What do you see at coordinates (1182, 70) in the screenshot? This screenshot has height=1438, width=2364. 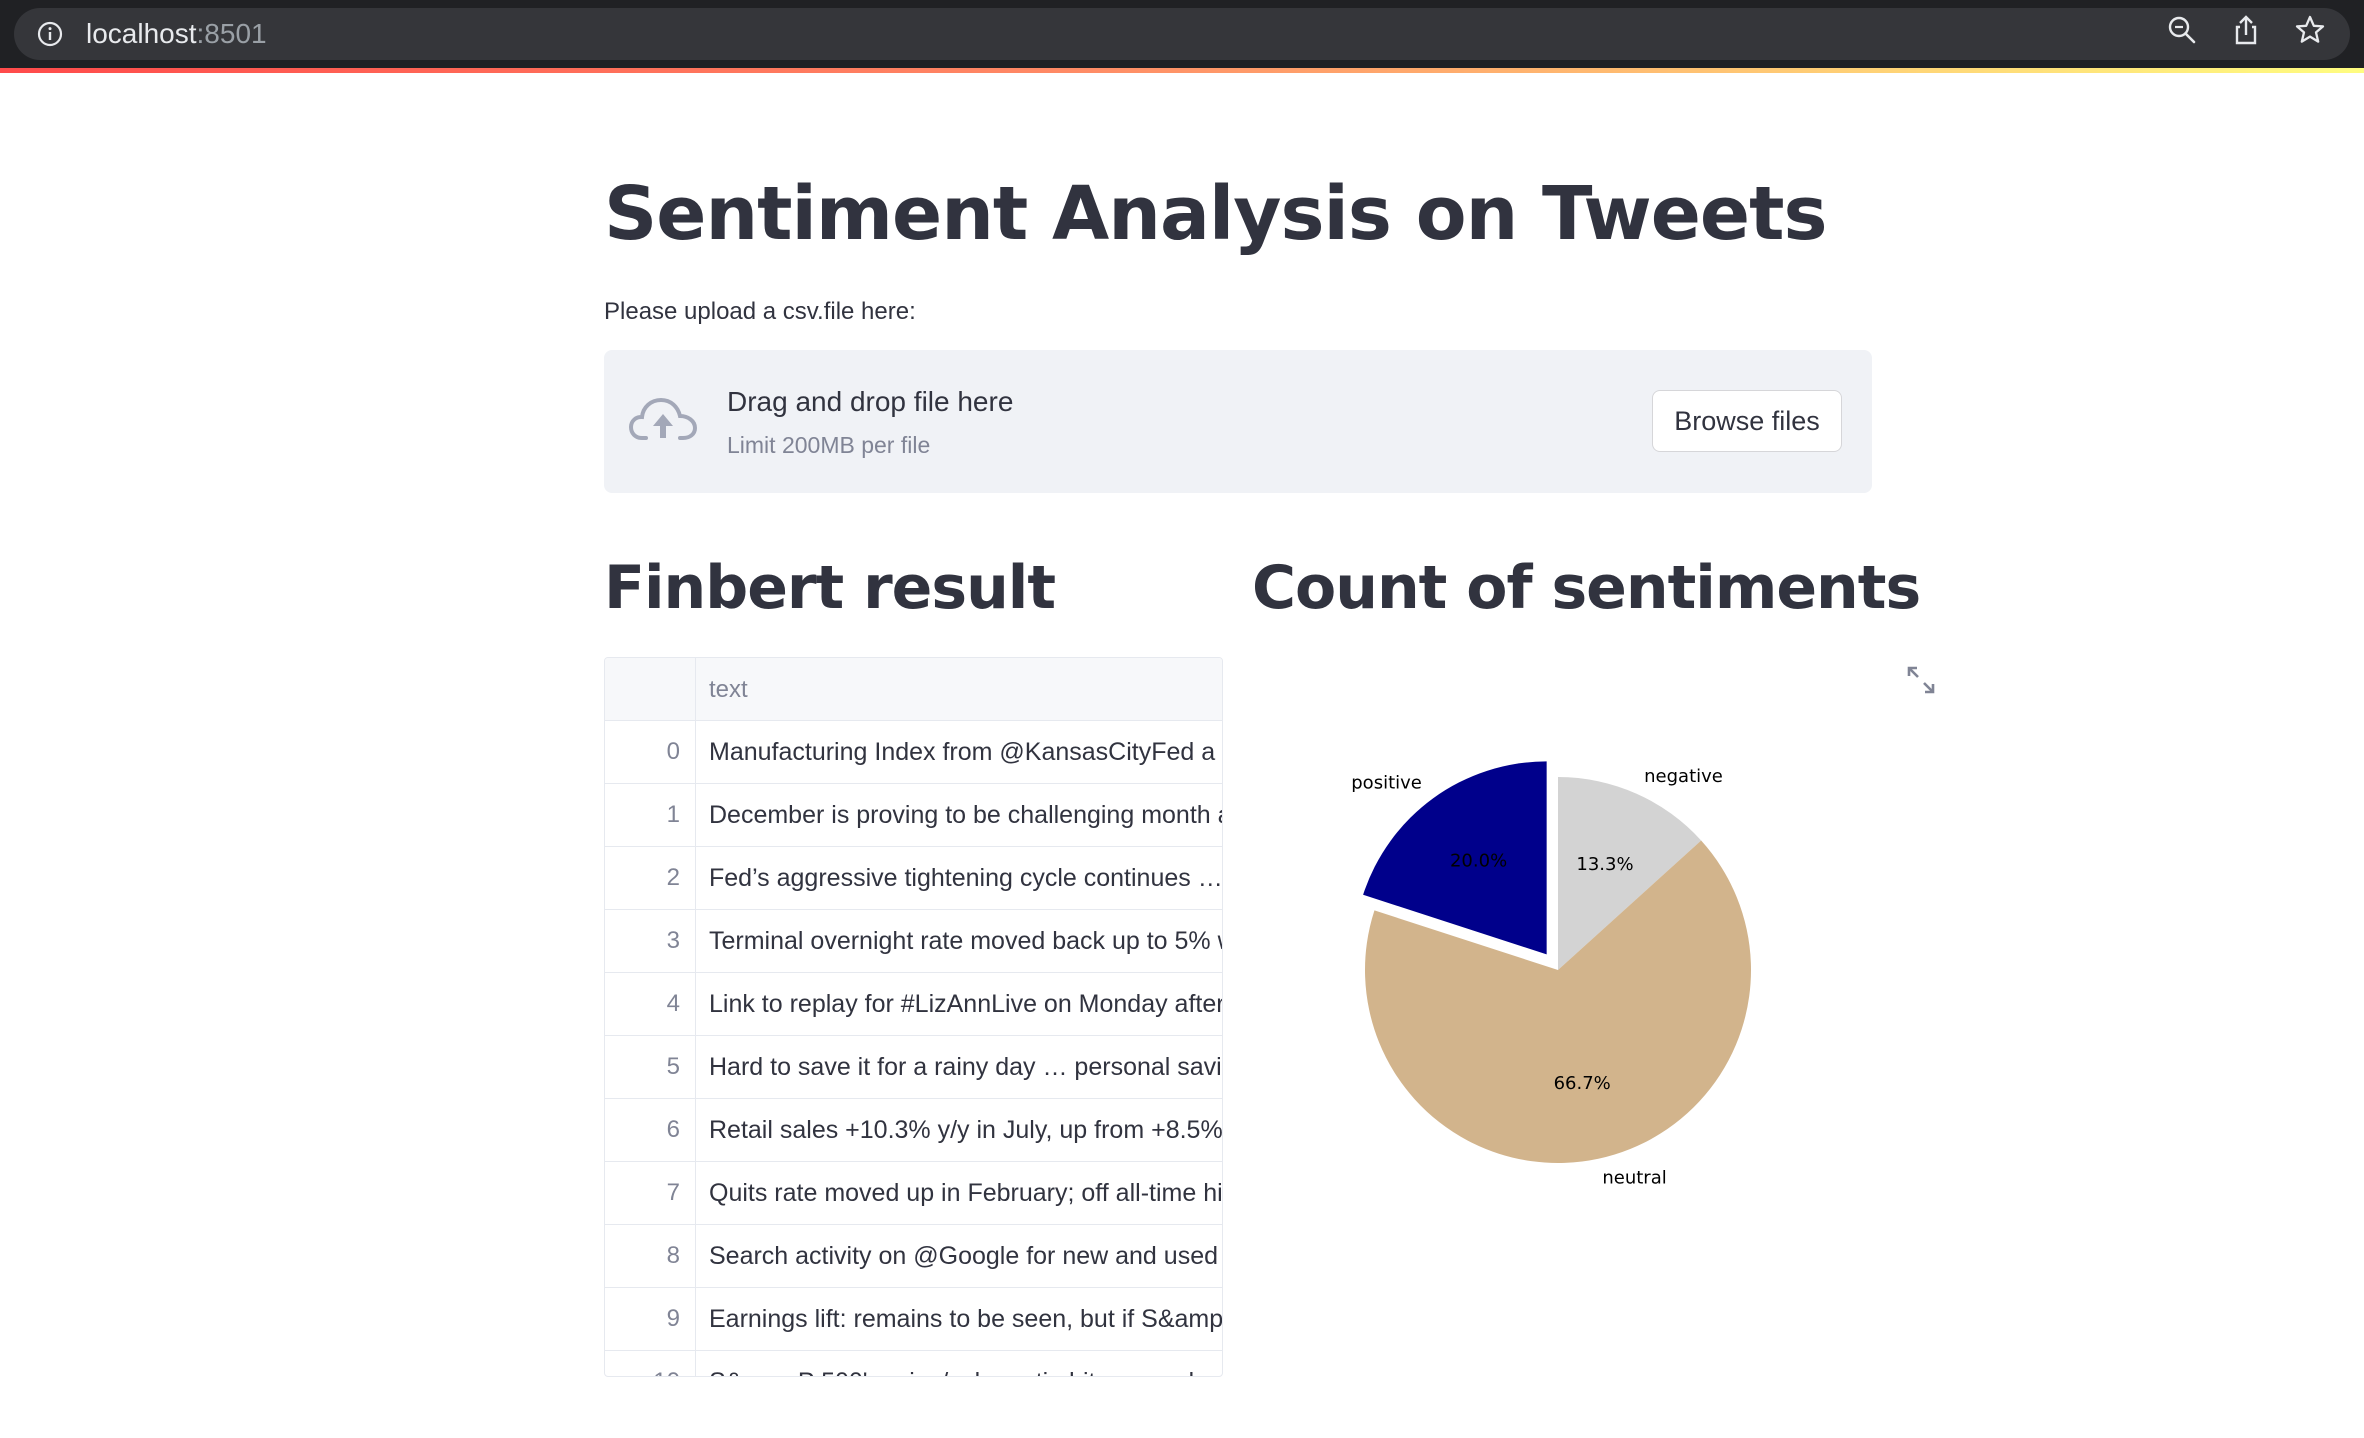 I see `app-decoration-bar` at bounding box center [1182, 70].